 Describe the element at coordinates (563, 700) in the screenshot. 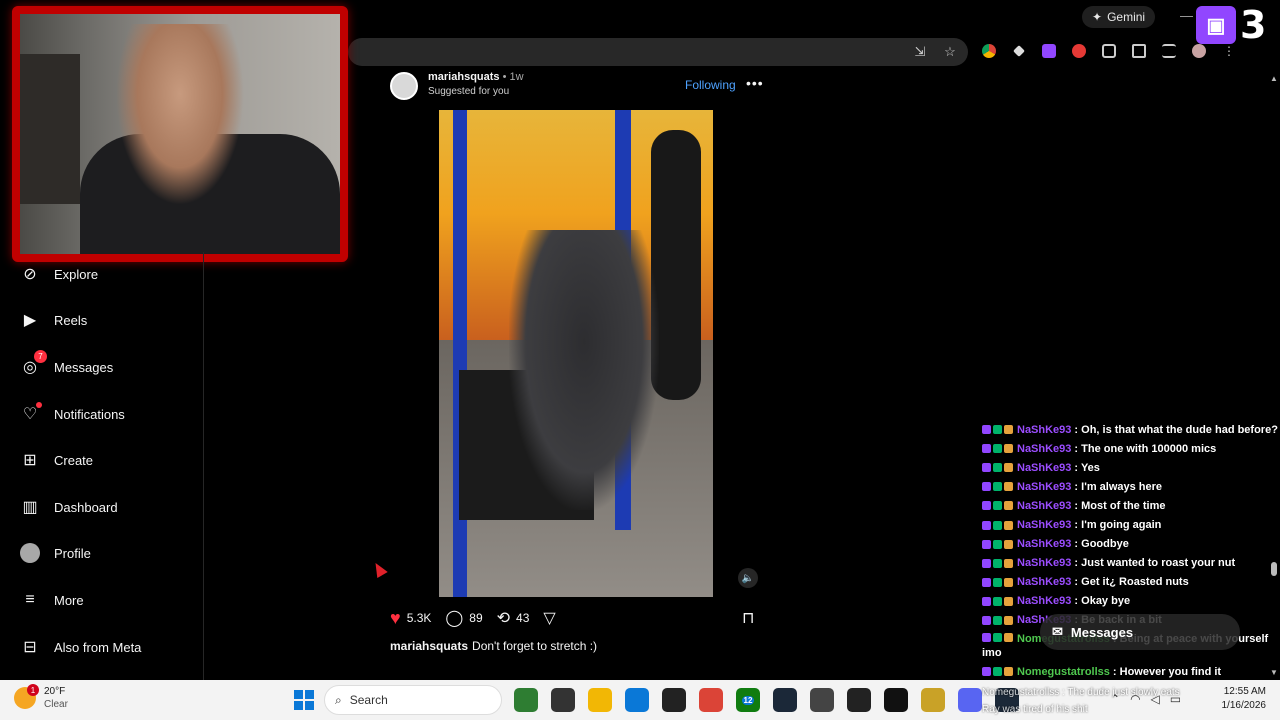

I see `file-icon` at that location.